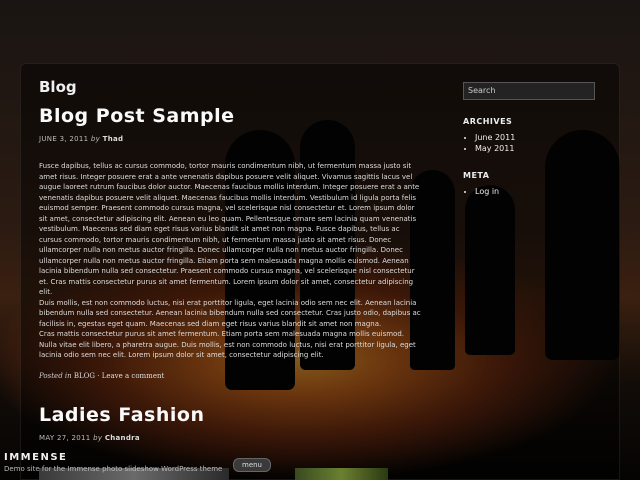 The image size is (640, 480). I want to click on post-title-link: Ladies Fashion, so click(231, 415).